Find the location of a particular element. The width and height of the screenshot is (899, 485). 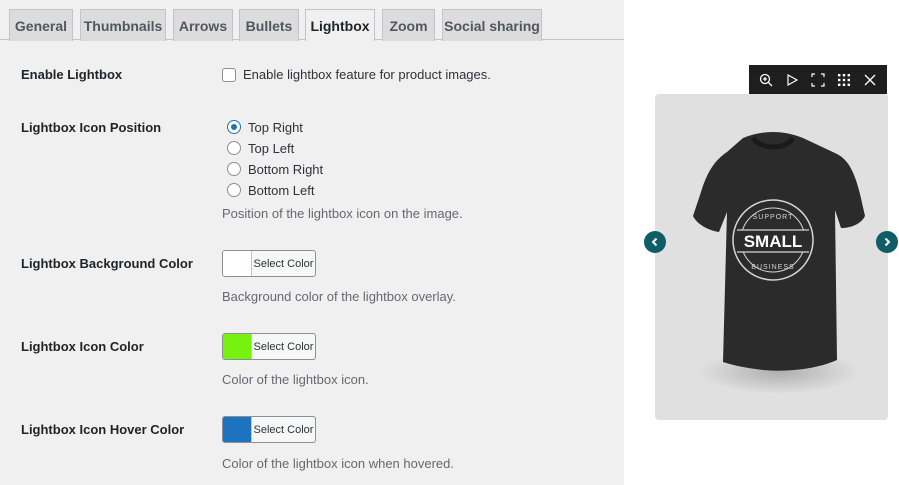

hover-color-description: Color of the lightbox icon when hovered. is located at coordinates (338, 463).